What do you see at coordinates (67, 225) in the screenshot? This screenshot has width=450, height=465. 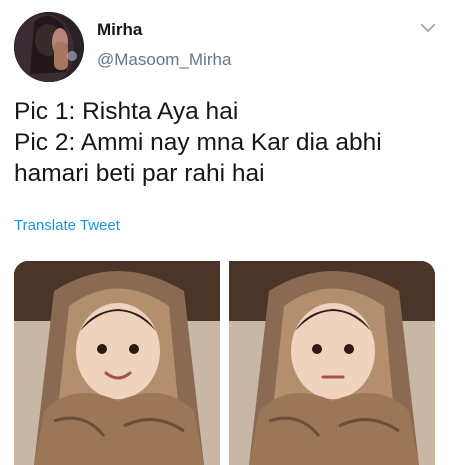 I see `translate-tweet-link: Translate Tweet` at bounding box center [67, 225].